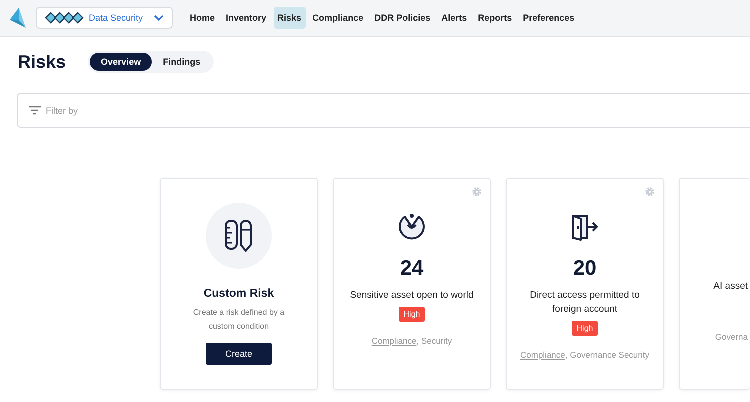 The image size is (750, 402). Describe the element at coordinates (246, 18) in the screenshot. I see `nav-tab: Inventory` at that location.